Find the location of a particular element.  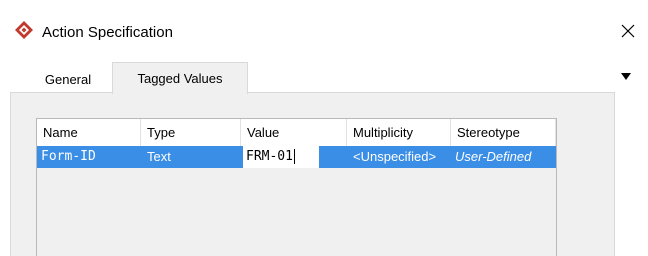

close-icon is located at coordinates (628, 31).